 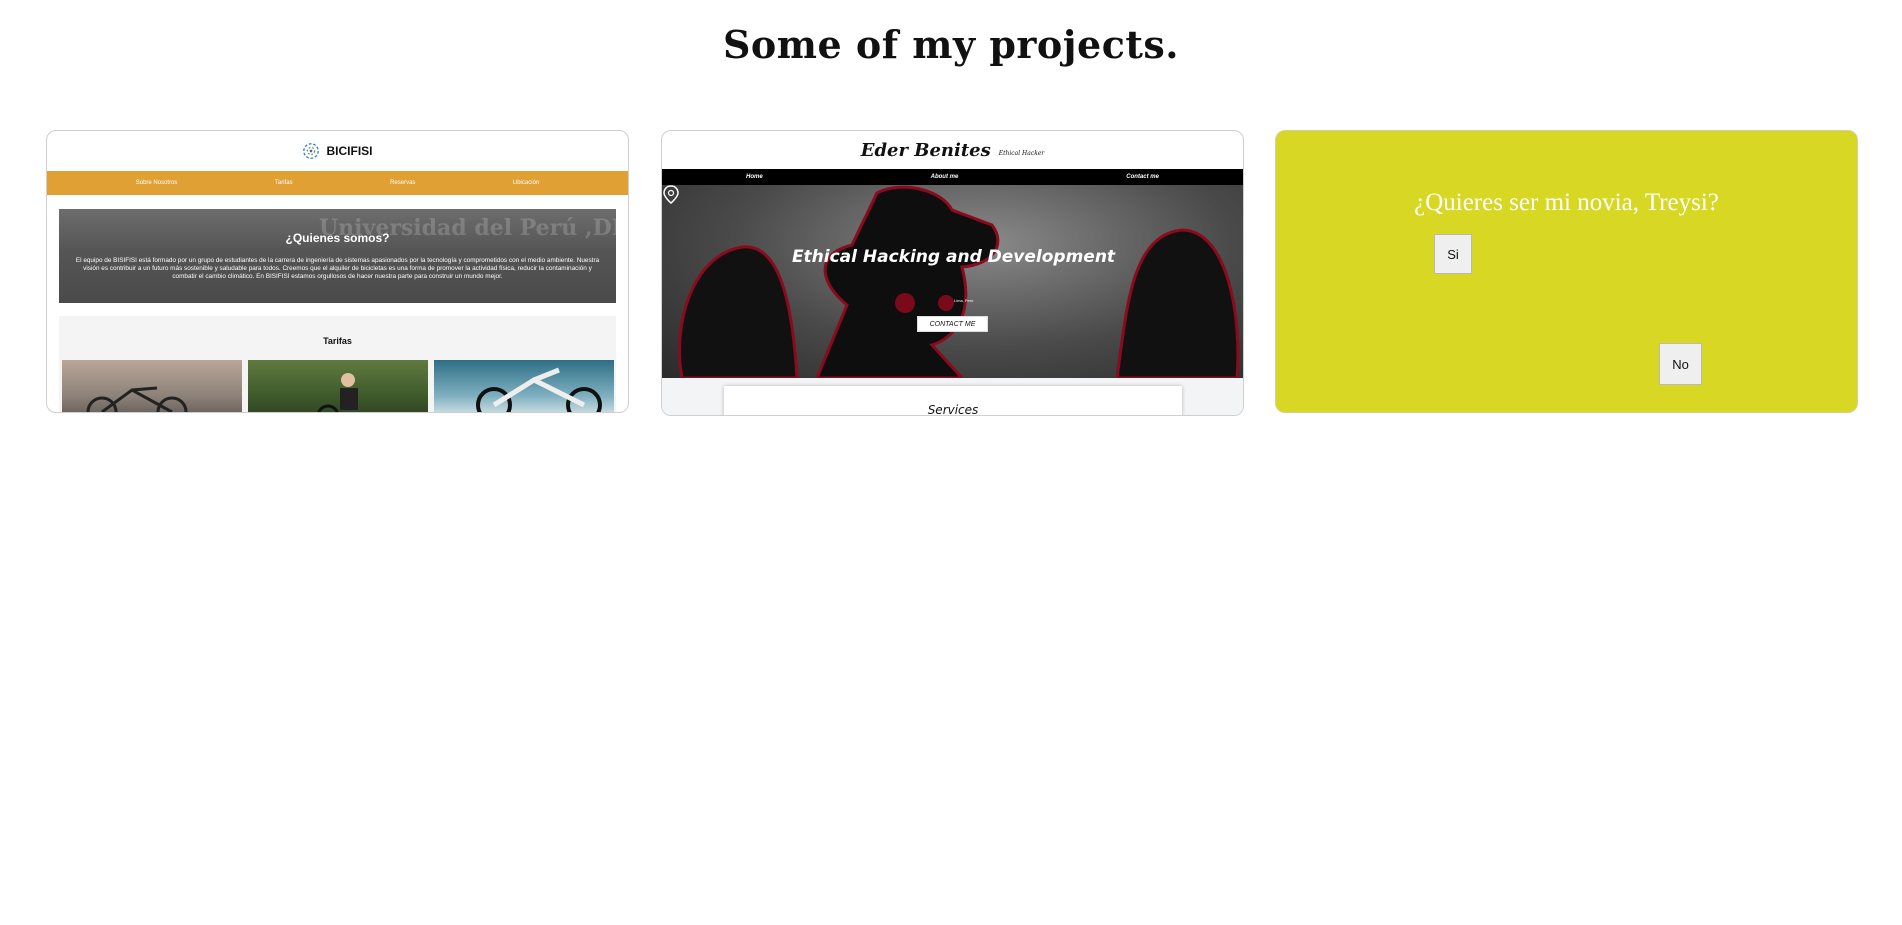 I want to click on bicifisi-logo-icon, so click(x=311, y=151).